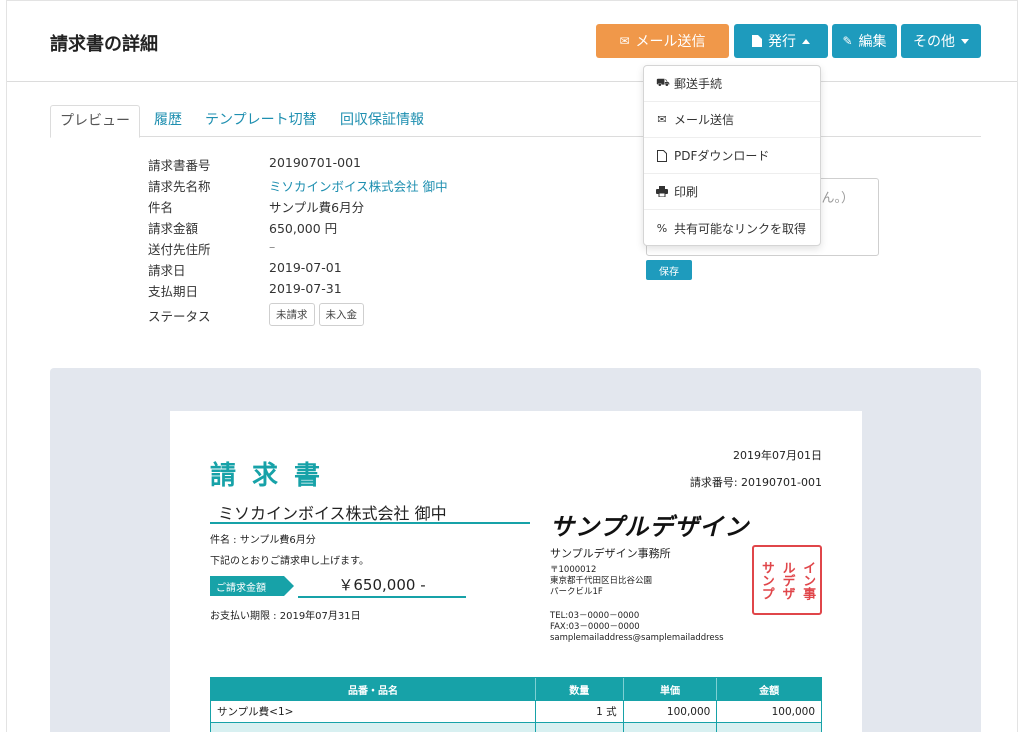 The width and height of the screenshot is (1024, 732). Describe the element at coordinates (965, 41) in the screenshot. I see `caret-down-icon` at that location.